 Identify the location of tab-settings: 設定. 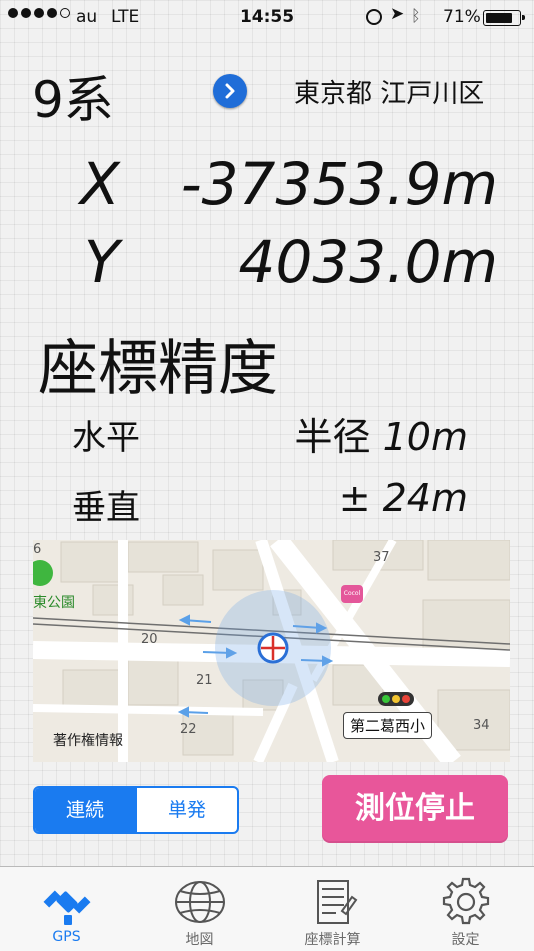
(465, 909).